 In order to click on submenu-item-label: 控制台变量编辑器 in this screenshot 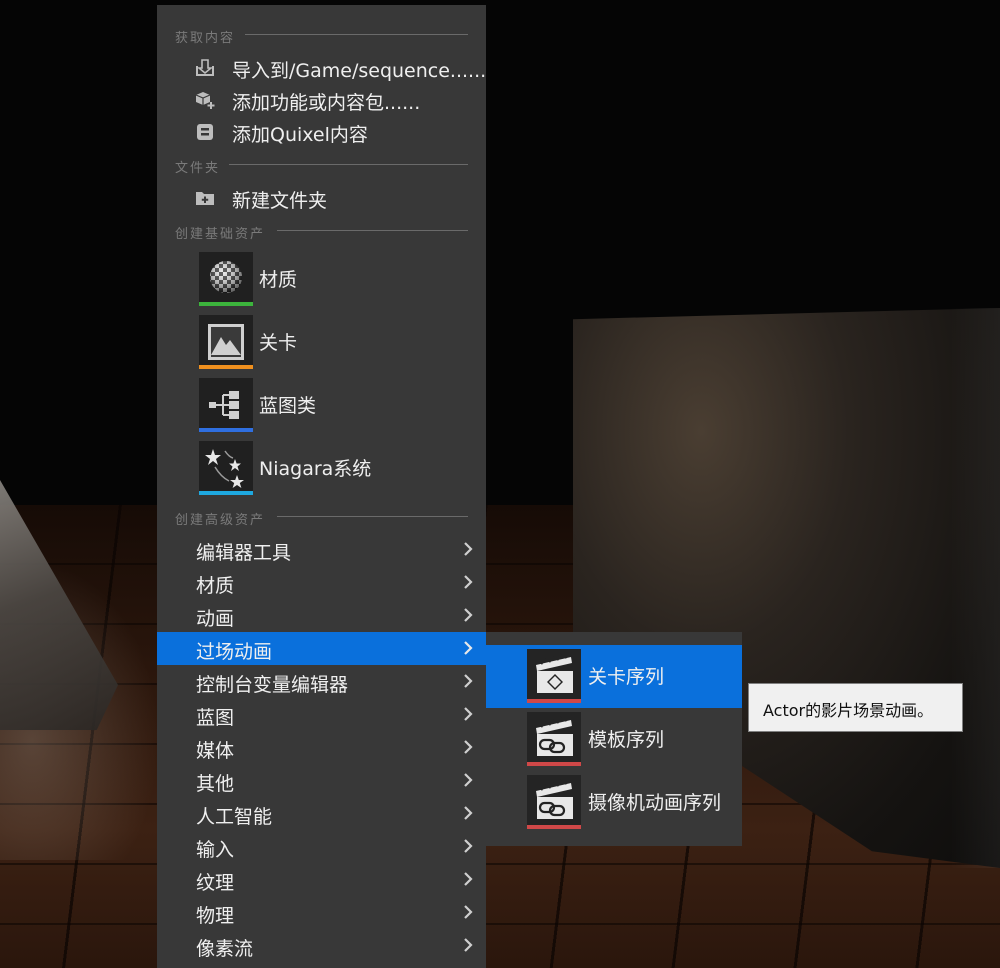, I will do `click(272, 685)`.